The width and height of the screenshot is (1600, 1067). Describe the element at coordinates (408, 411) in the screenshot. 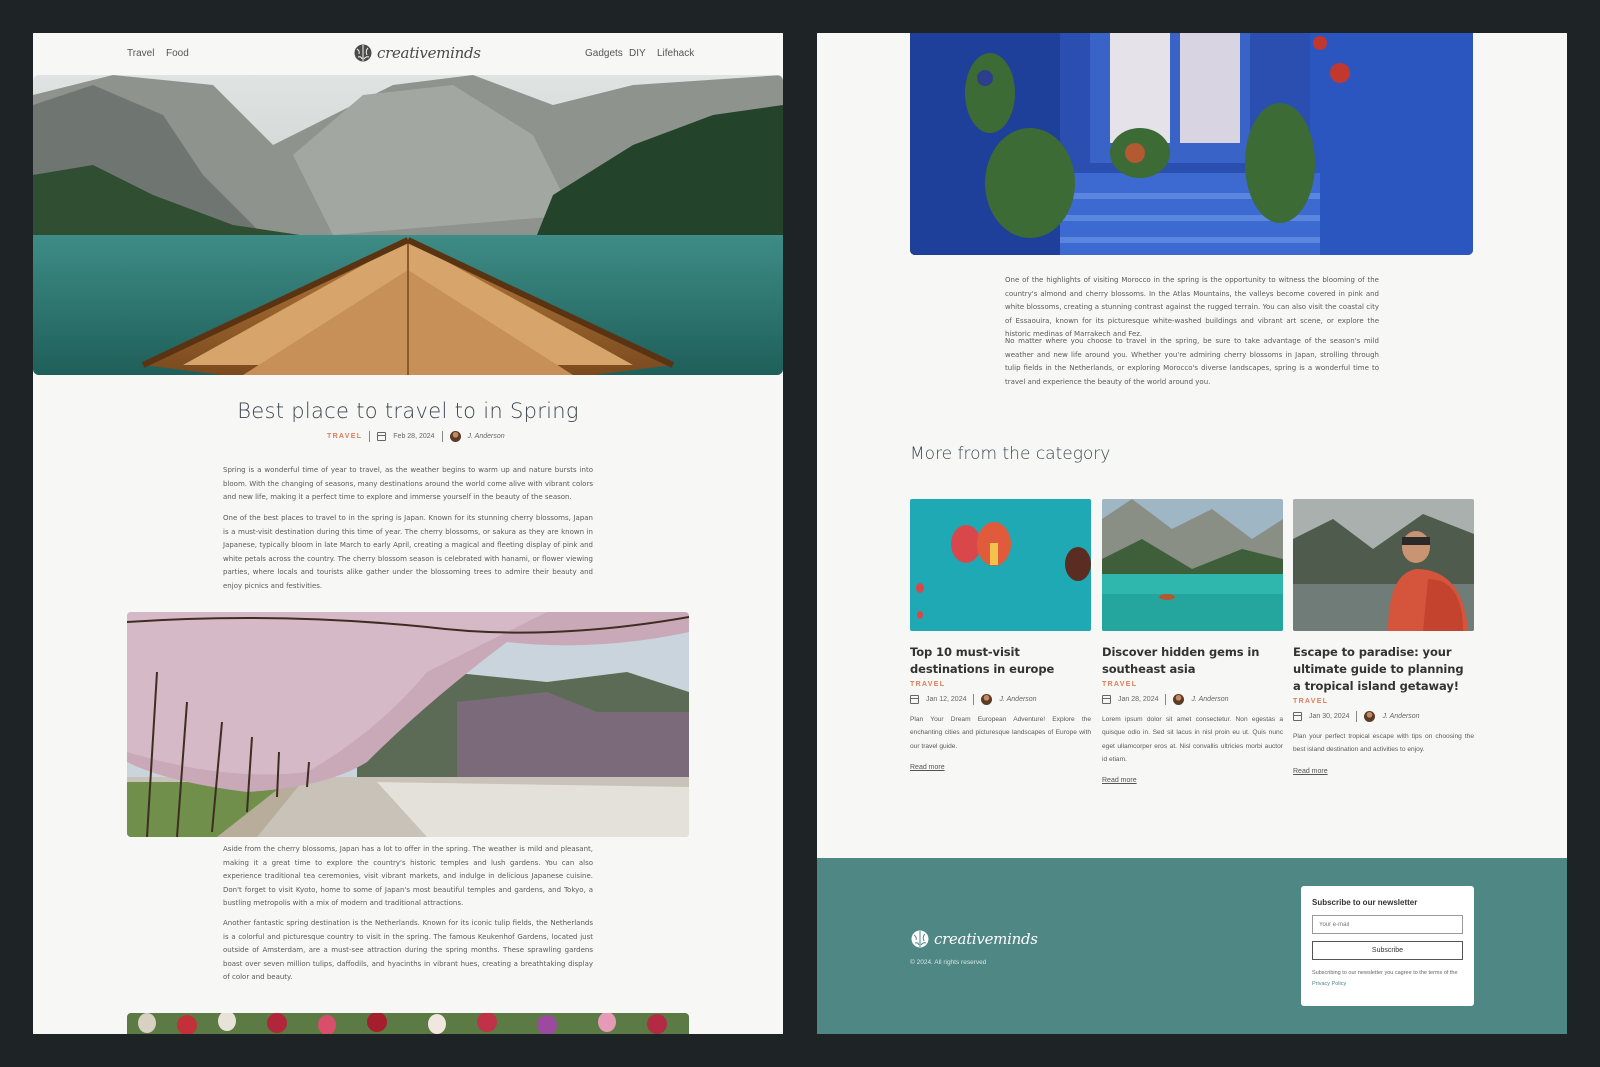

I see `post-title: Best place to travel to in Spring` at that location.